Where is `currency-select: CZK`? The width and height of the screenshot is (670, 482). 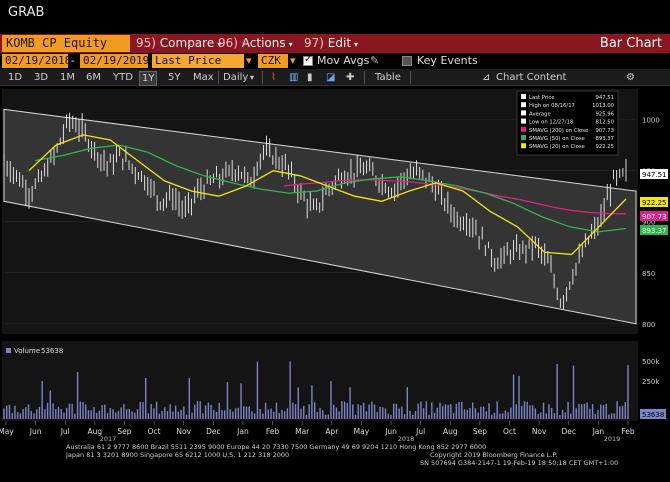 currency-select: CZK is located at coordinates (273, 61).